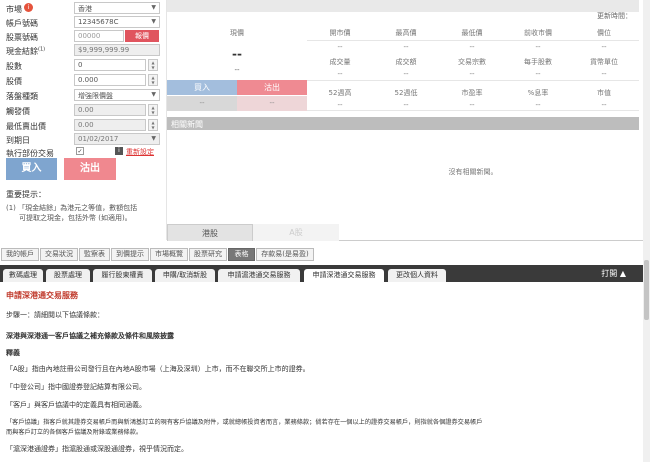 The height and width of the screenshot is (462, 650). I want to click on order-type-select: 增強限價盤 ▼, so click(117, 95).